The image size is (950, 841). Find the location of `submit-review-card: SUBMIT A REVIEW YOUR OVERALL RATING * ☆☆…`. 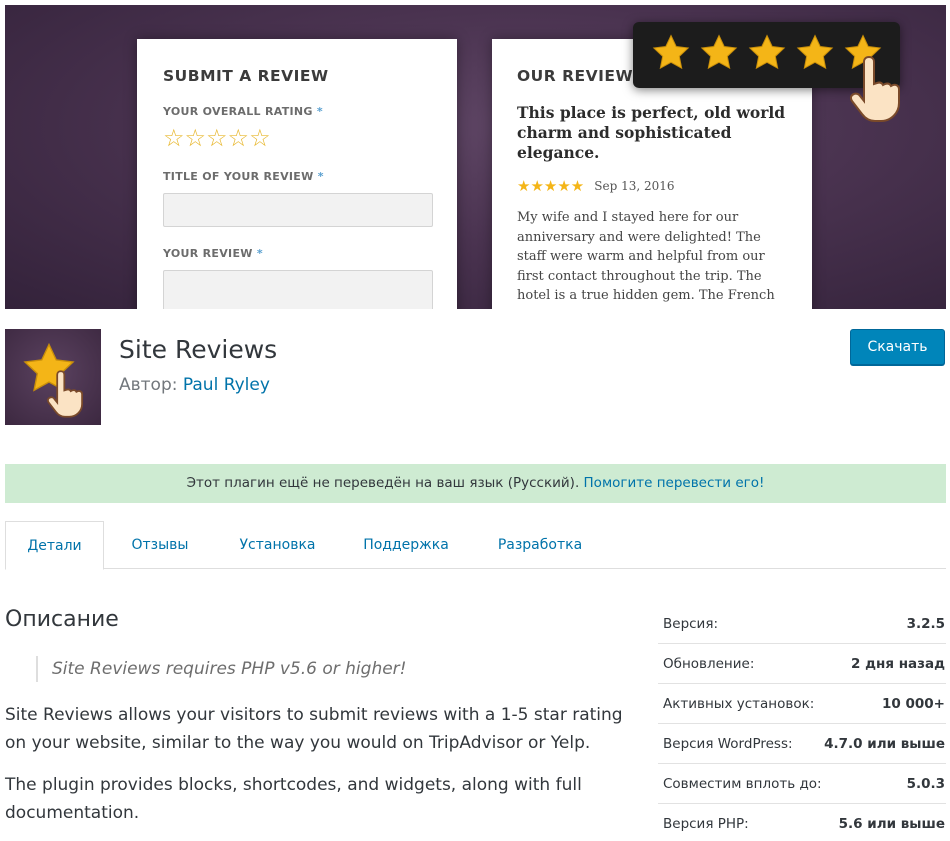

submit-review-card: SUBMIT A REVIEW YOUR OVERALL RATING * ☆☆… is located at coordinates (297, 174).